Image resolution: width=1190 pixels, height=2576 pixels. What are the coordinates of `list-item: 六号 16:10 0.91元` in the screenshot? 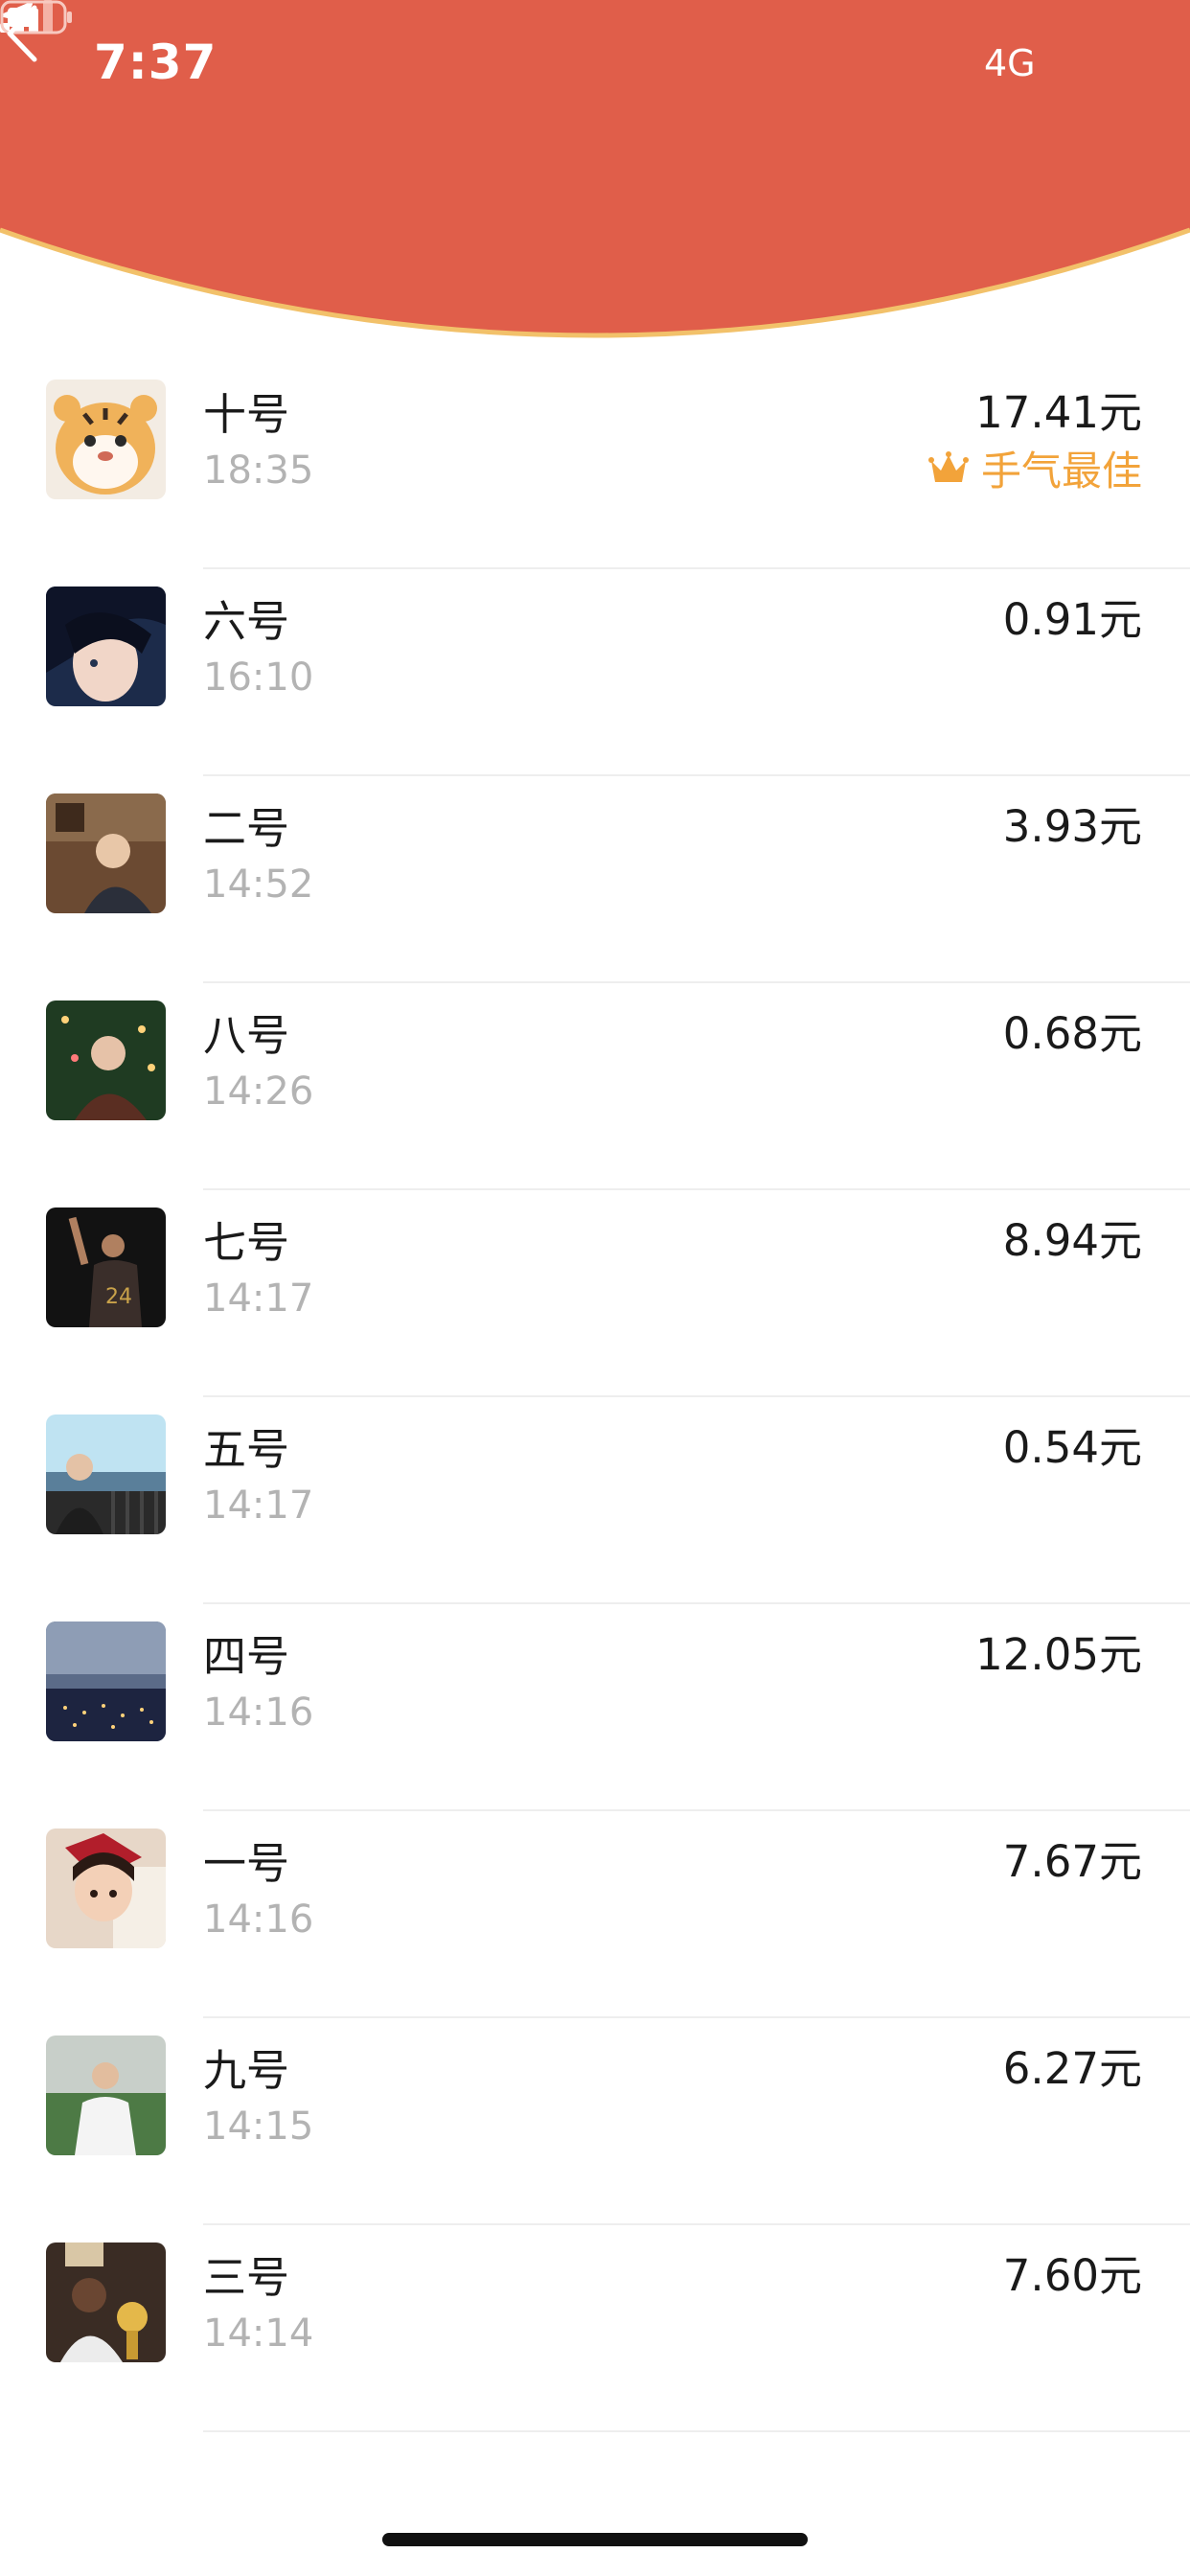 It's located at (595, 672).